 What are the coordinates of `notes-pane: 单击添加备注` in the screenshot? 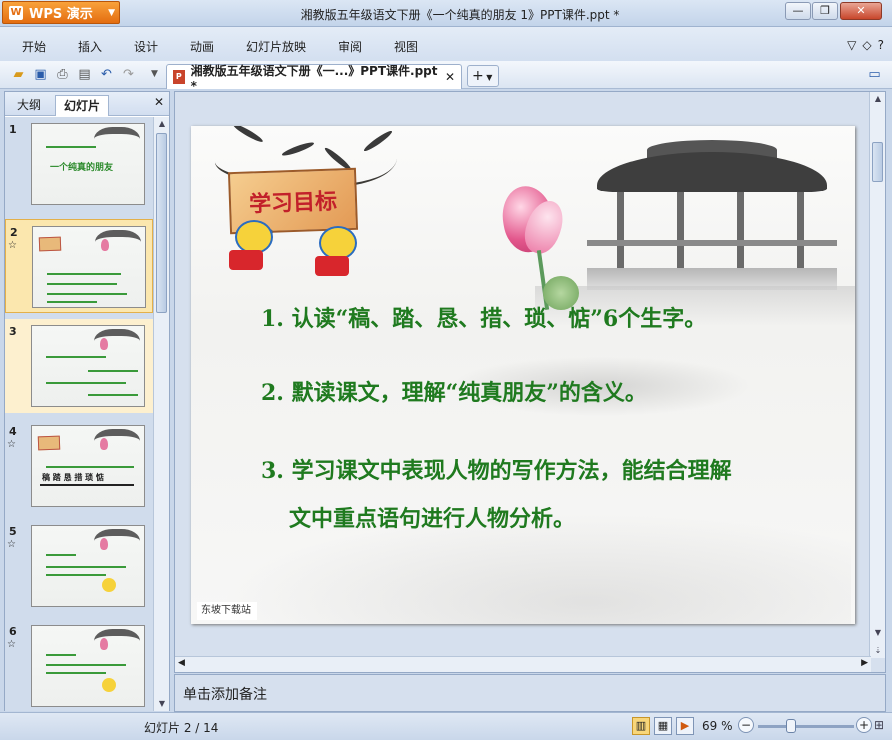 It's located at (530, 693).